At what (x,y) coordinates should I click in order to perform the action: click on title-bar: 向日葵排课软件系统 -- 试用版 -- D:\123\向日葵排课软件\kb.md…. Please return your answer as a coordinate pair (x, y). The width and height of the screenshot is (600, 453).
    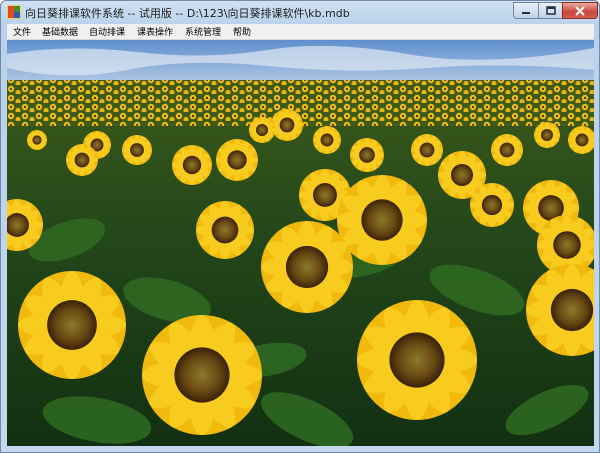
    Looking at the image, I should click on (300, 12).